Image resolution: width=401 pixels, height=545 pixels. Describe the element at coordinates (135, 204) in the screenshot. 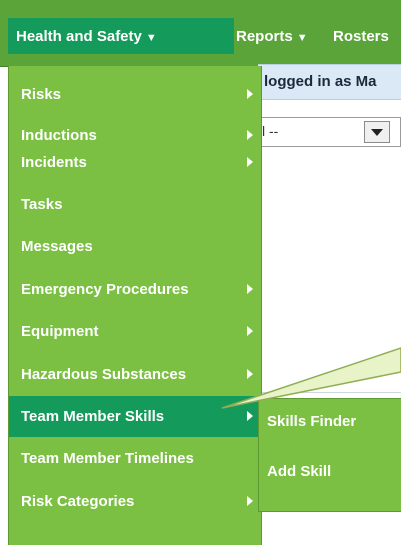

I see `menu-item-tasks: Tasks` at that location.